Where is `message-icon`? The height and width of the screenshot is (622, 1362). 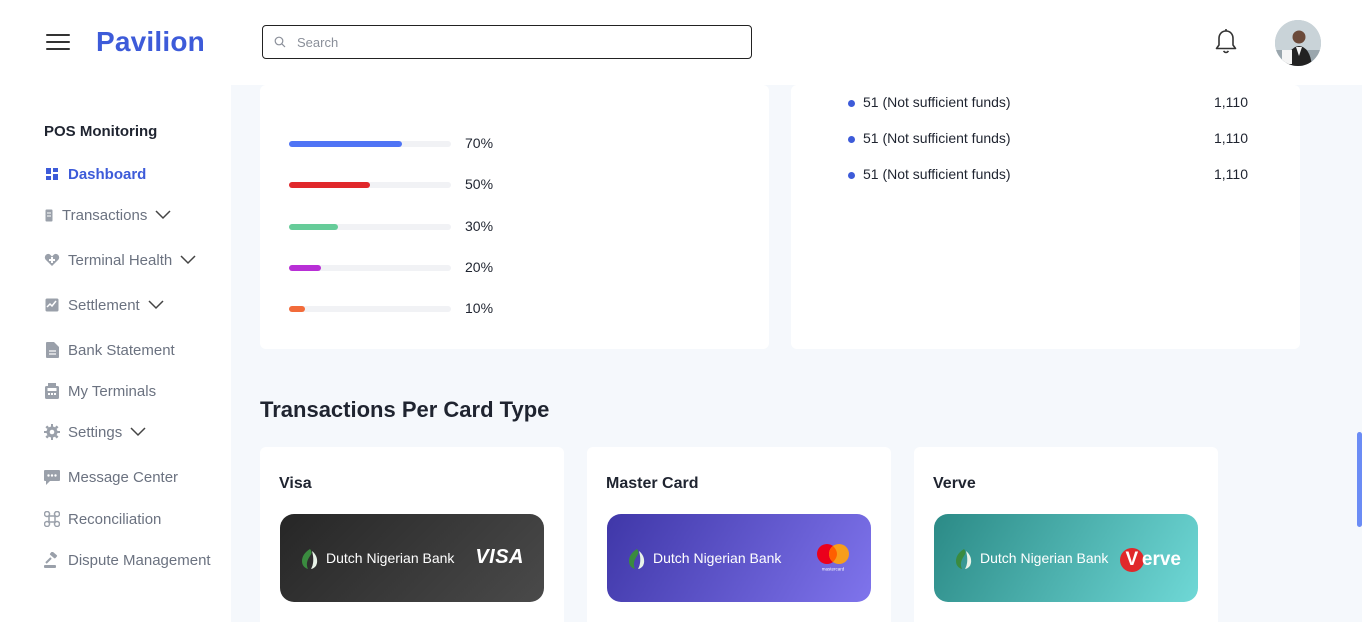
message-icon is located at coordinates (52, 477).